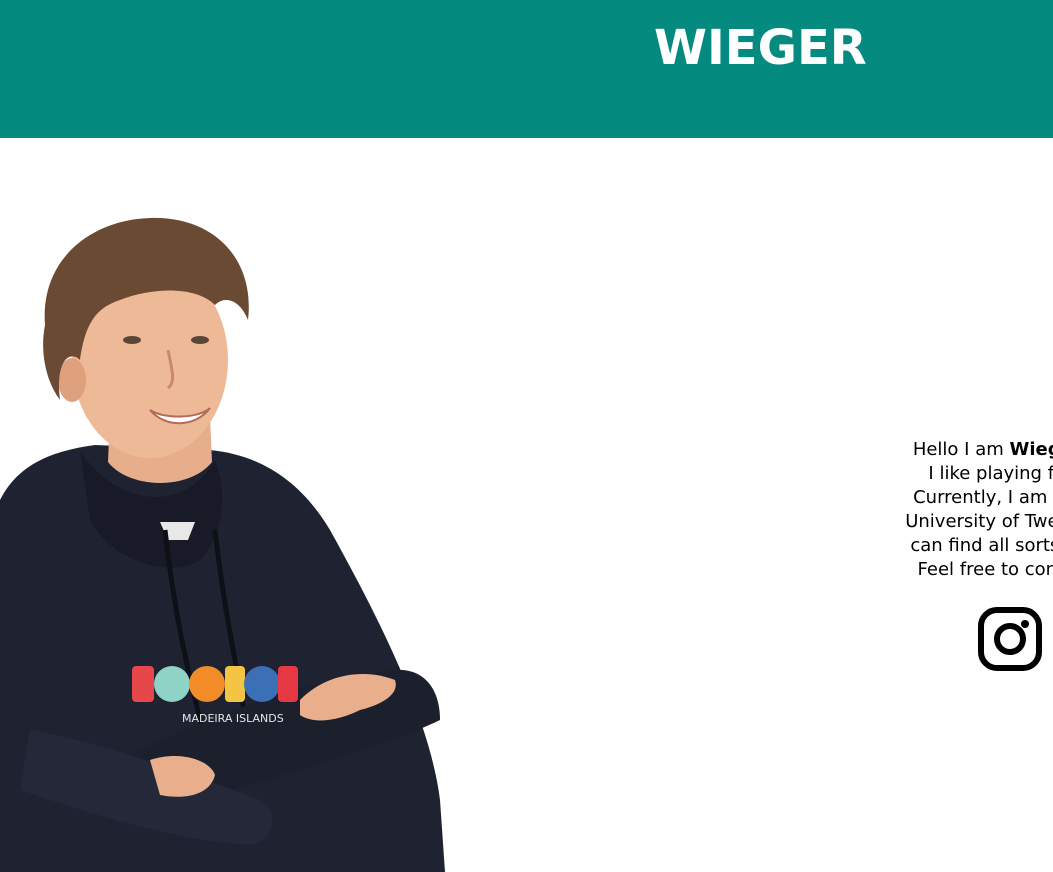 The image size is (1053, 872). What do you see at coordinates (932, 450) in the screenshot?
I see `bio-line-1: Hello I am Wieger Witt` at bounding box center [932, 450].